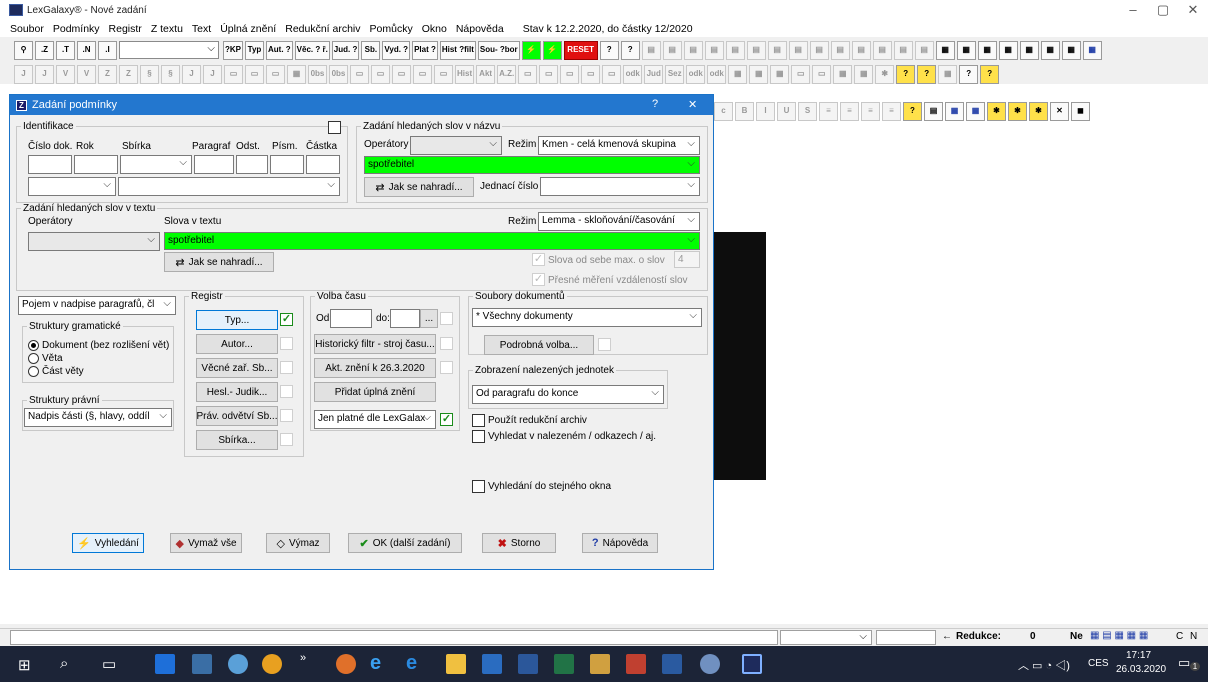 This screenshot has height=682, width=1208. I want to click on tb-flat-12: ▤, so click(882, 50).